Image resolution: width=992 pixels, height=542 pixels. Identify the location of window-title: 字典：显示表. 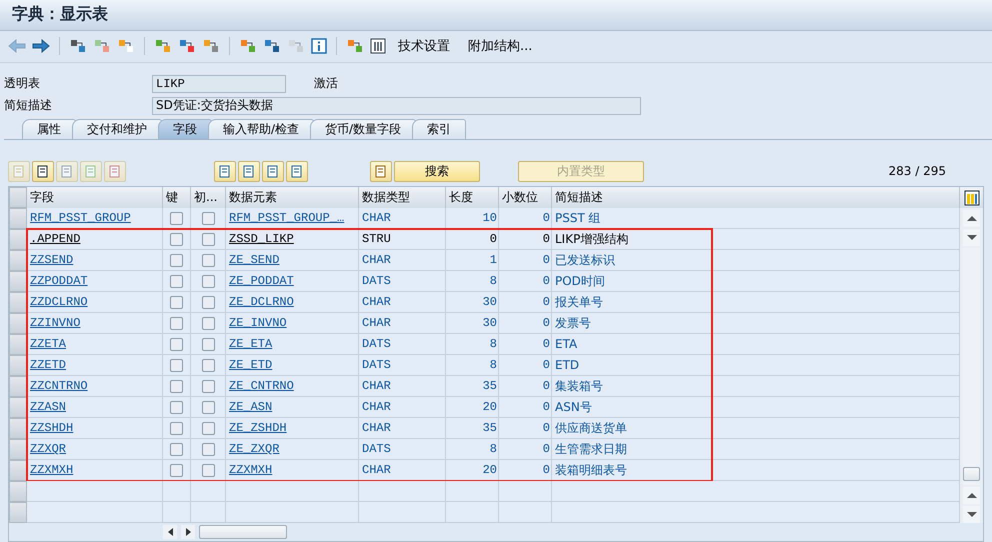
(60, 15).